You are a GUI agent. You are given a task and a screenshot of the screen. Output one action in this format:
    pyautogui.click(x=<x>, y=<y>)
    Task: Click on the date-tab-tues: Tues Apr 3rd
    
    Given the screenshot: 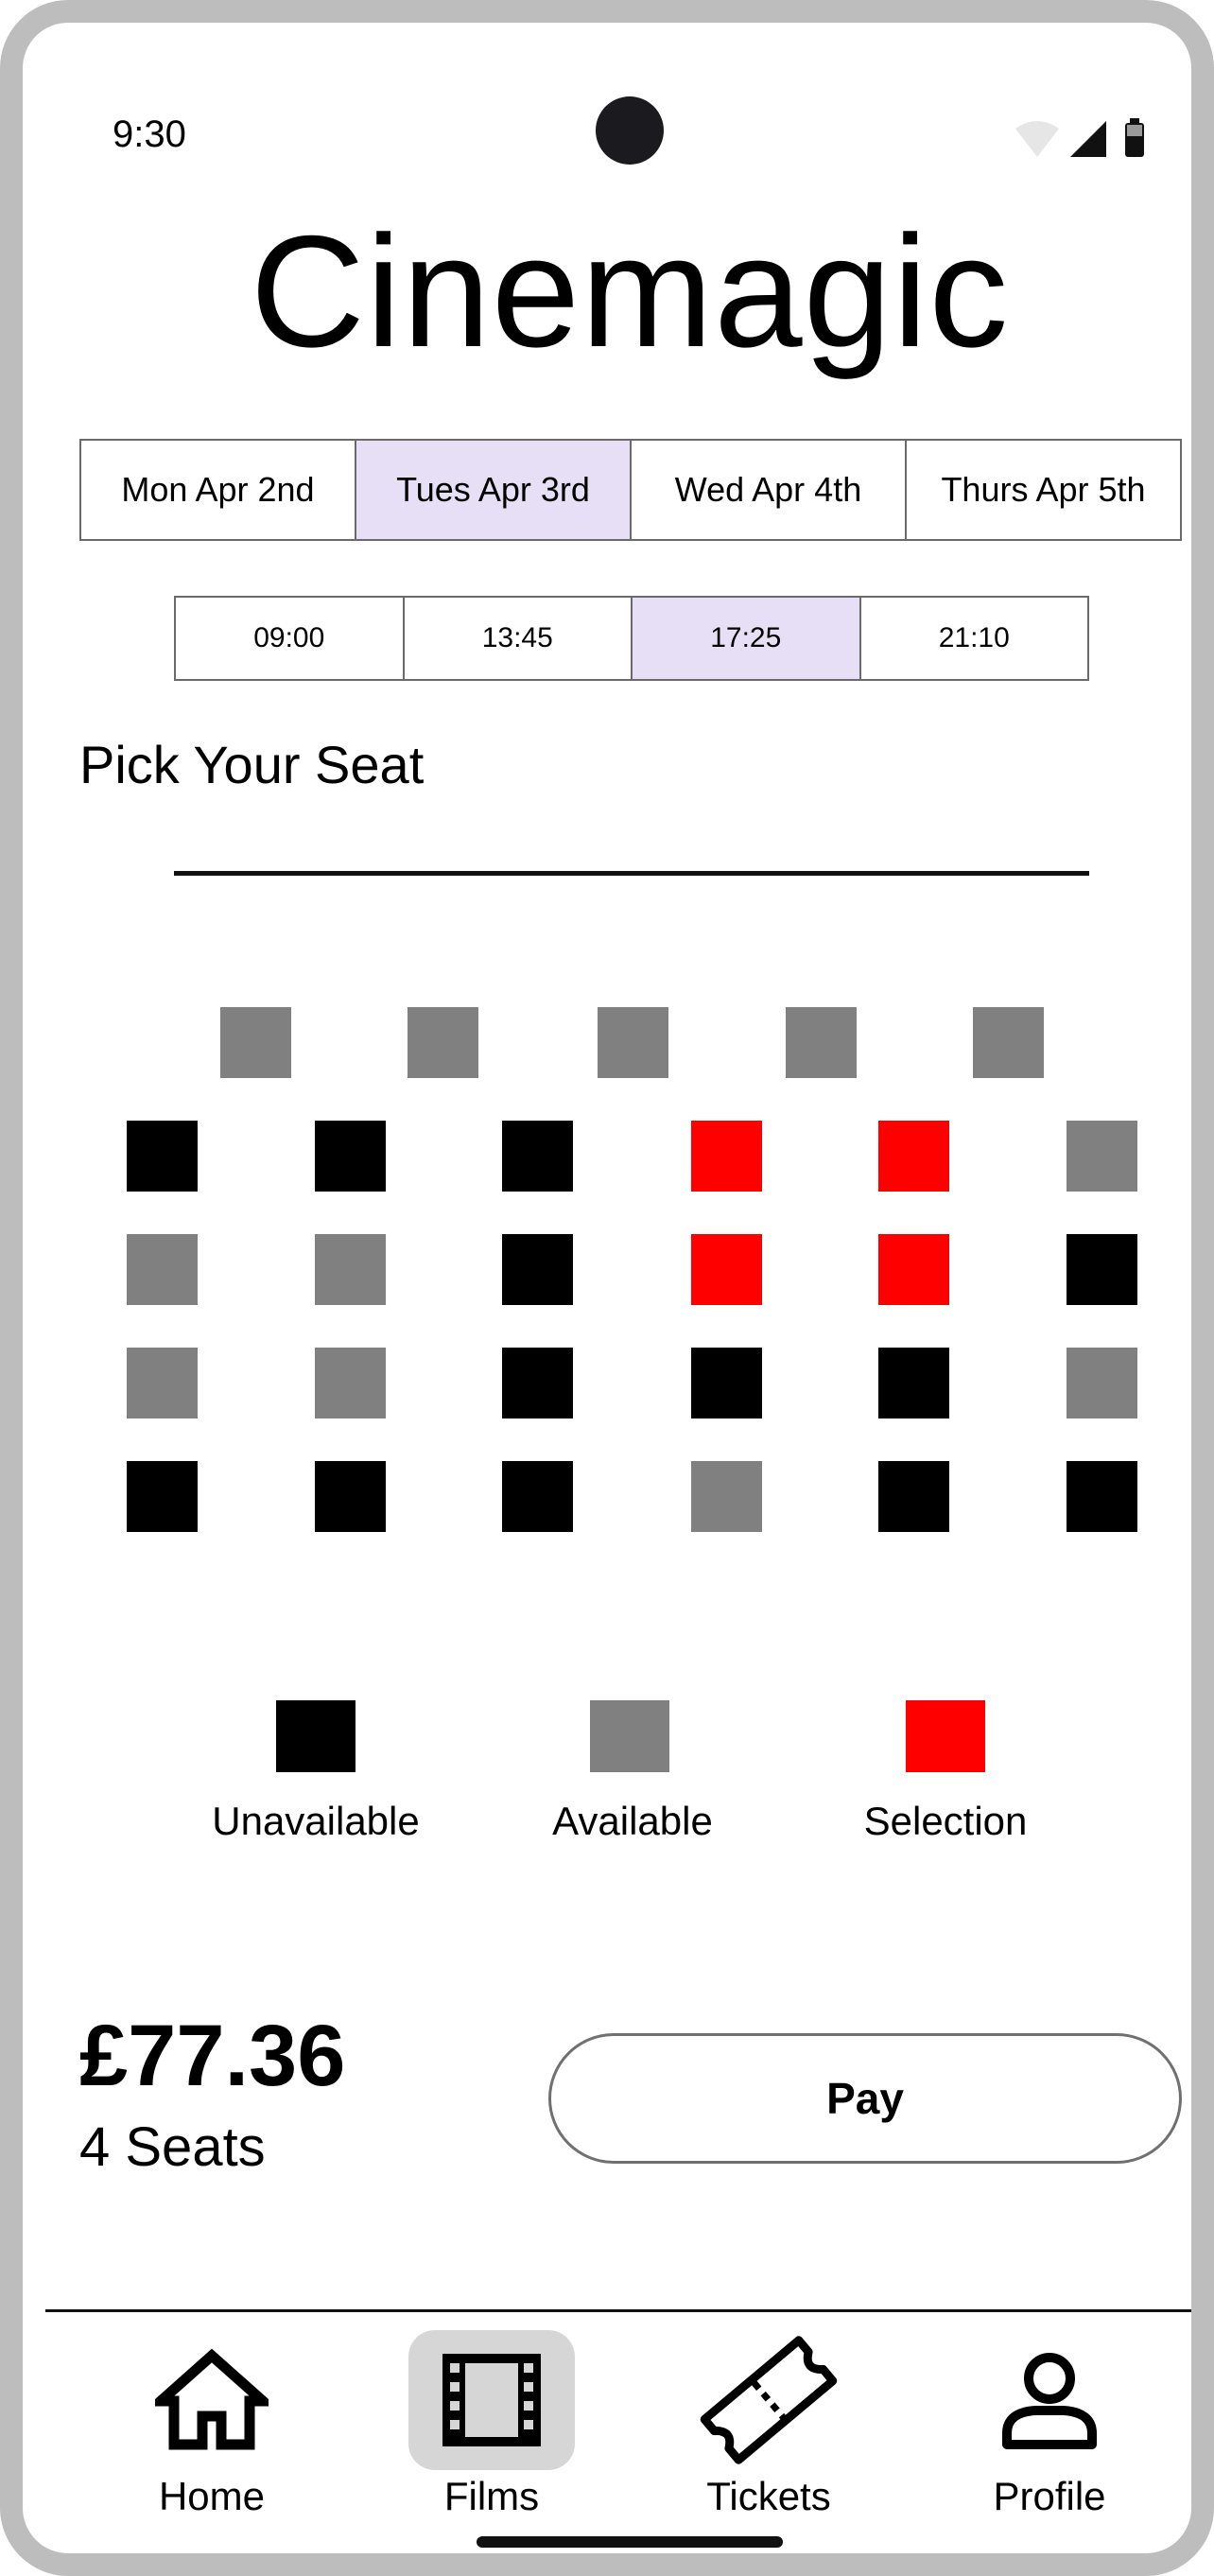 What is the action you would take?
    pyautogui.click(x=493, y=490)
    